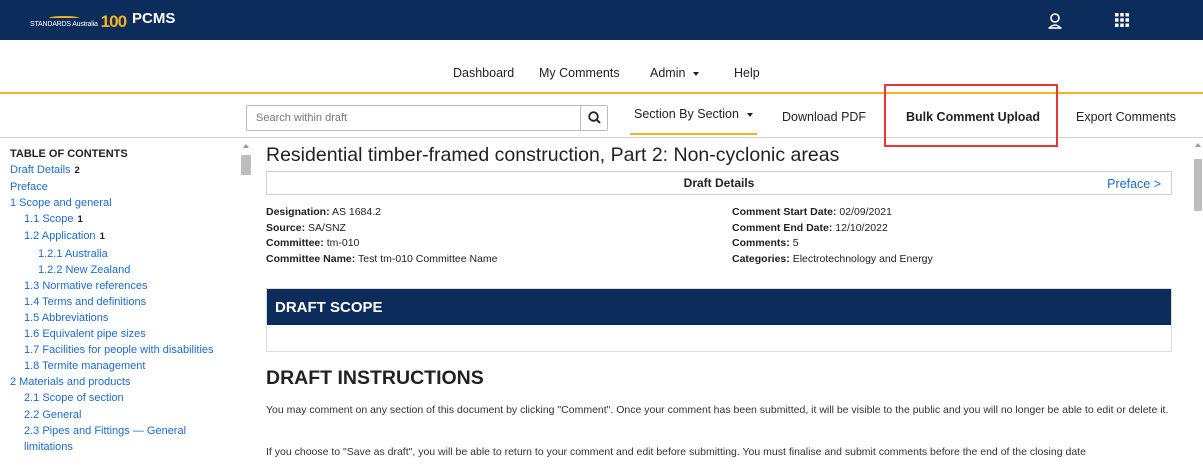 The width and height of the screenshot is (1203, 466). Describe the element at coordinates (747, 73) in the screenshot. I see `nav-help: Help` at that location.